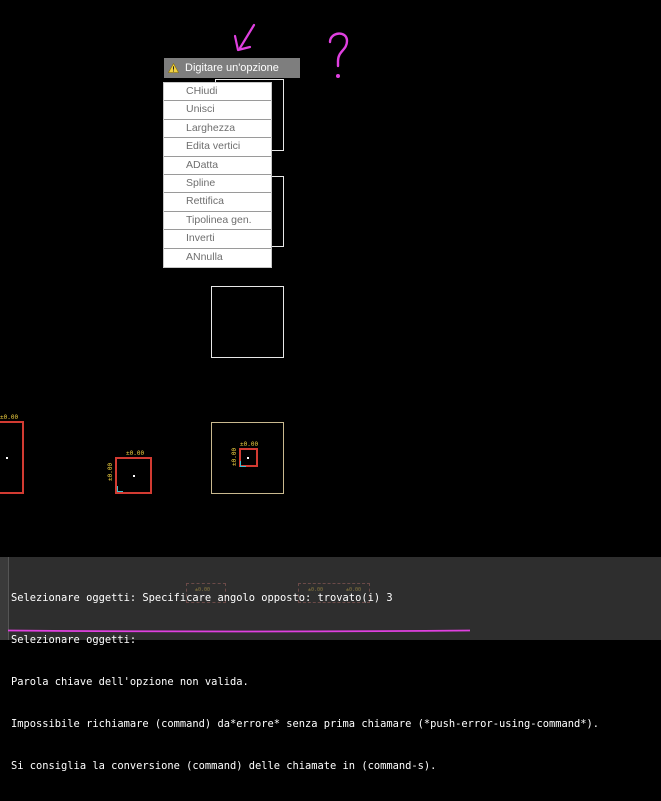 This screenshot has width=661, height=801. I want to click on drawing-rectangle, so click(247, 322).